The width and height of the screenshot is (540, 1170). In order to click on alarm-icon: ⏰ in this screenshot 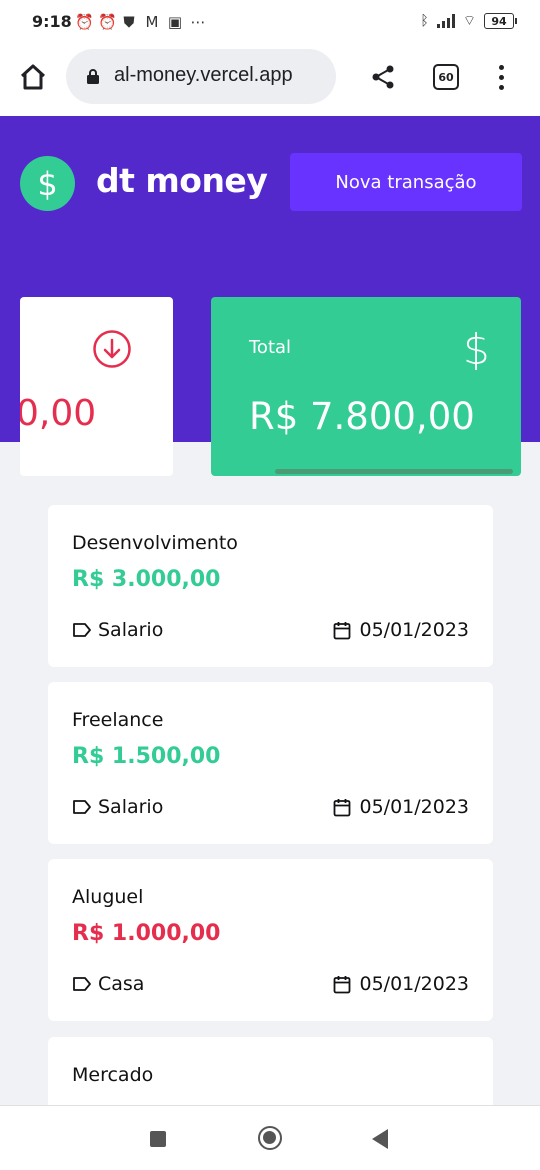, I will do `click(107, 22)`.